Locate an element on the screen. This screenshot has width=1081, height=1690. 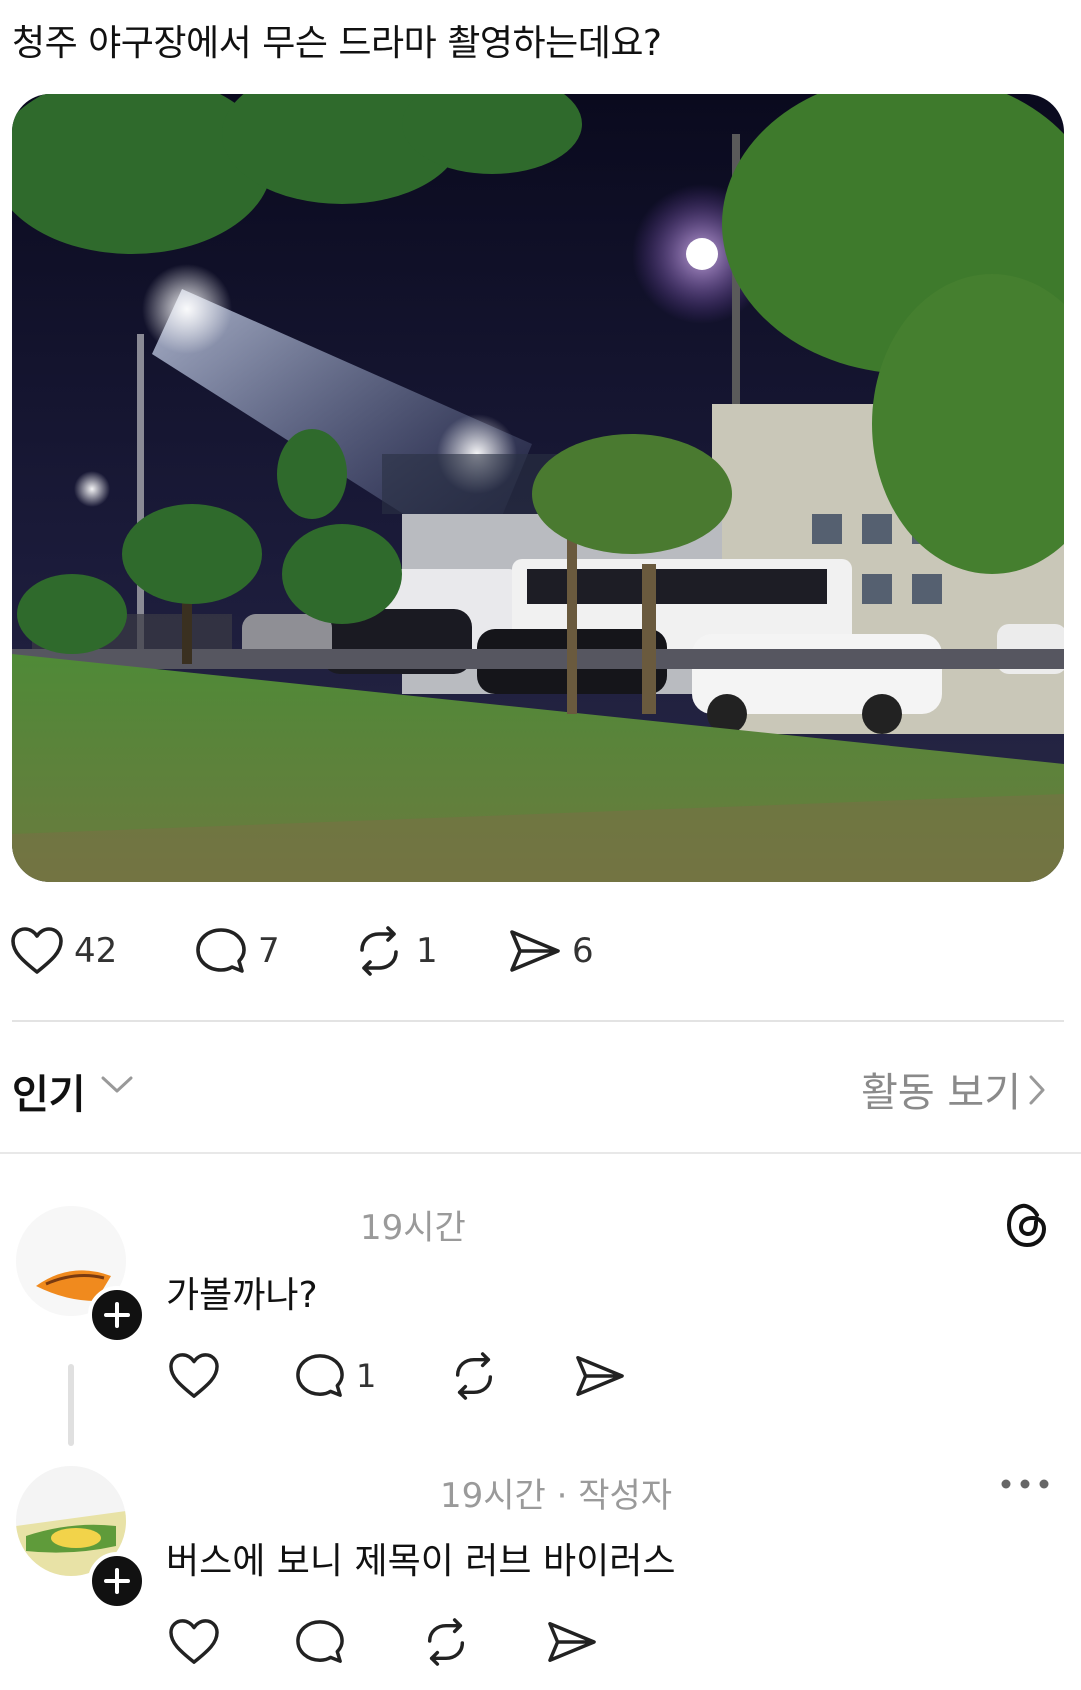
thread-line is located at coordinates (71, 1405).